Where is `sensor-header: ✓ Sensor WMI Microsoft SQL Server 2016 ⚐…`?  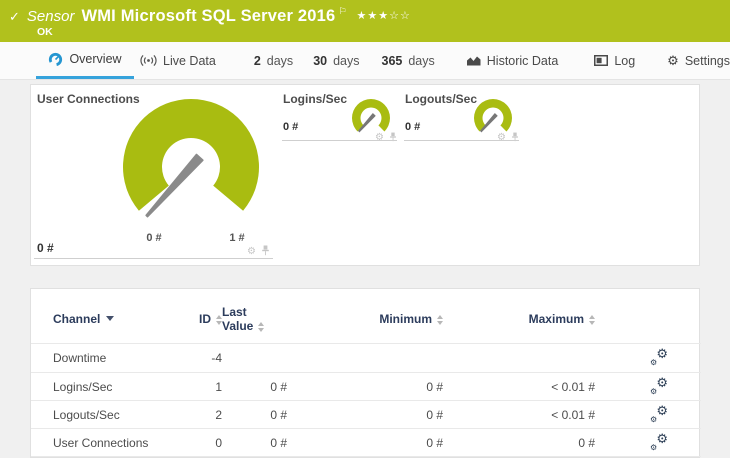 sensor-header: ✓ Sensor WMI Microsoft SQL Server 2016 ⚐… is located at coordinates (365, 21).